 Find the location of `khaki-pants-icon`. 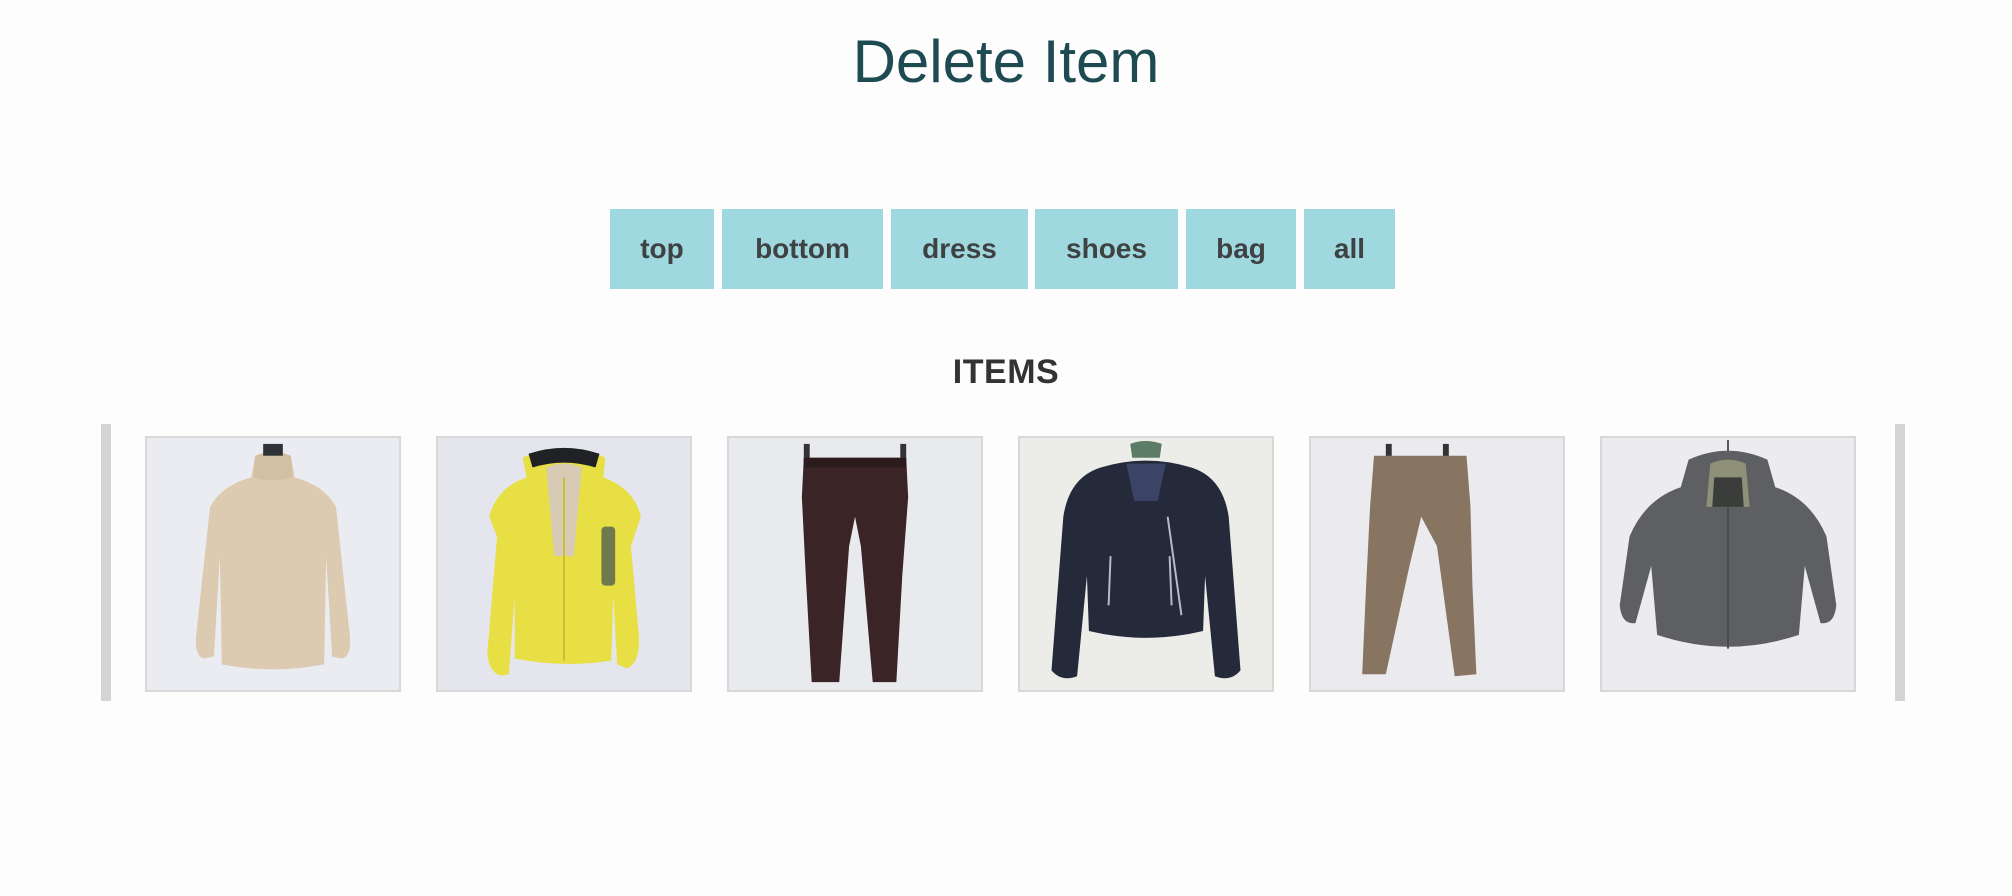

khaki-pants-icon is located at coordinates (1437, 564).